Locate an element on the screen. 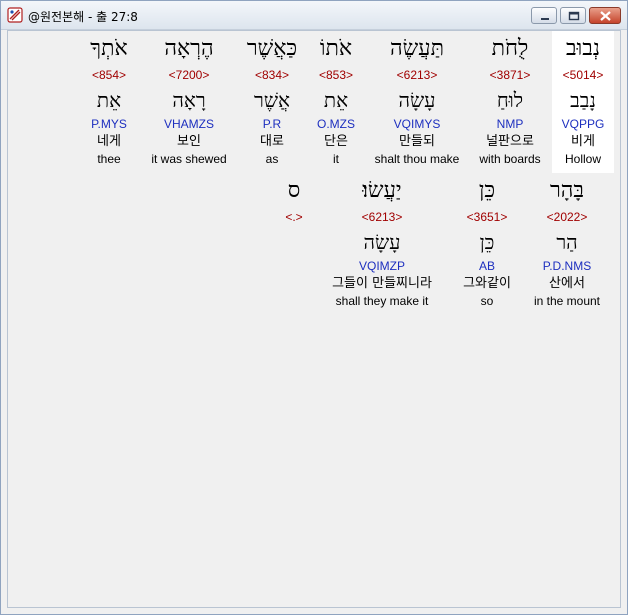 Image resolution: width=628 pixels, height=615 pixels. hebrew-word: לֻחֹת is located at coordinates (510, 48).